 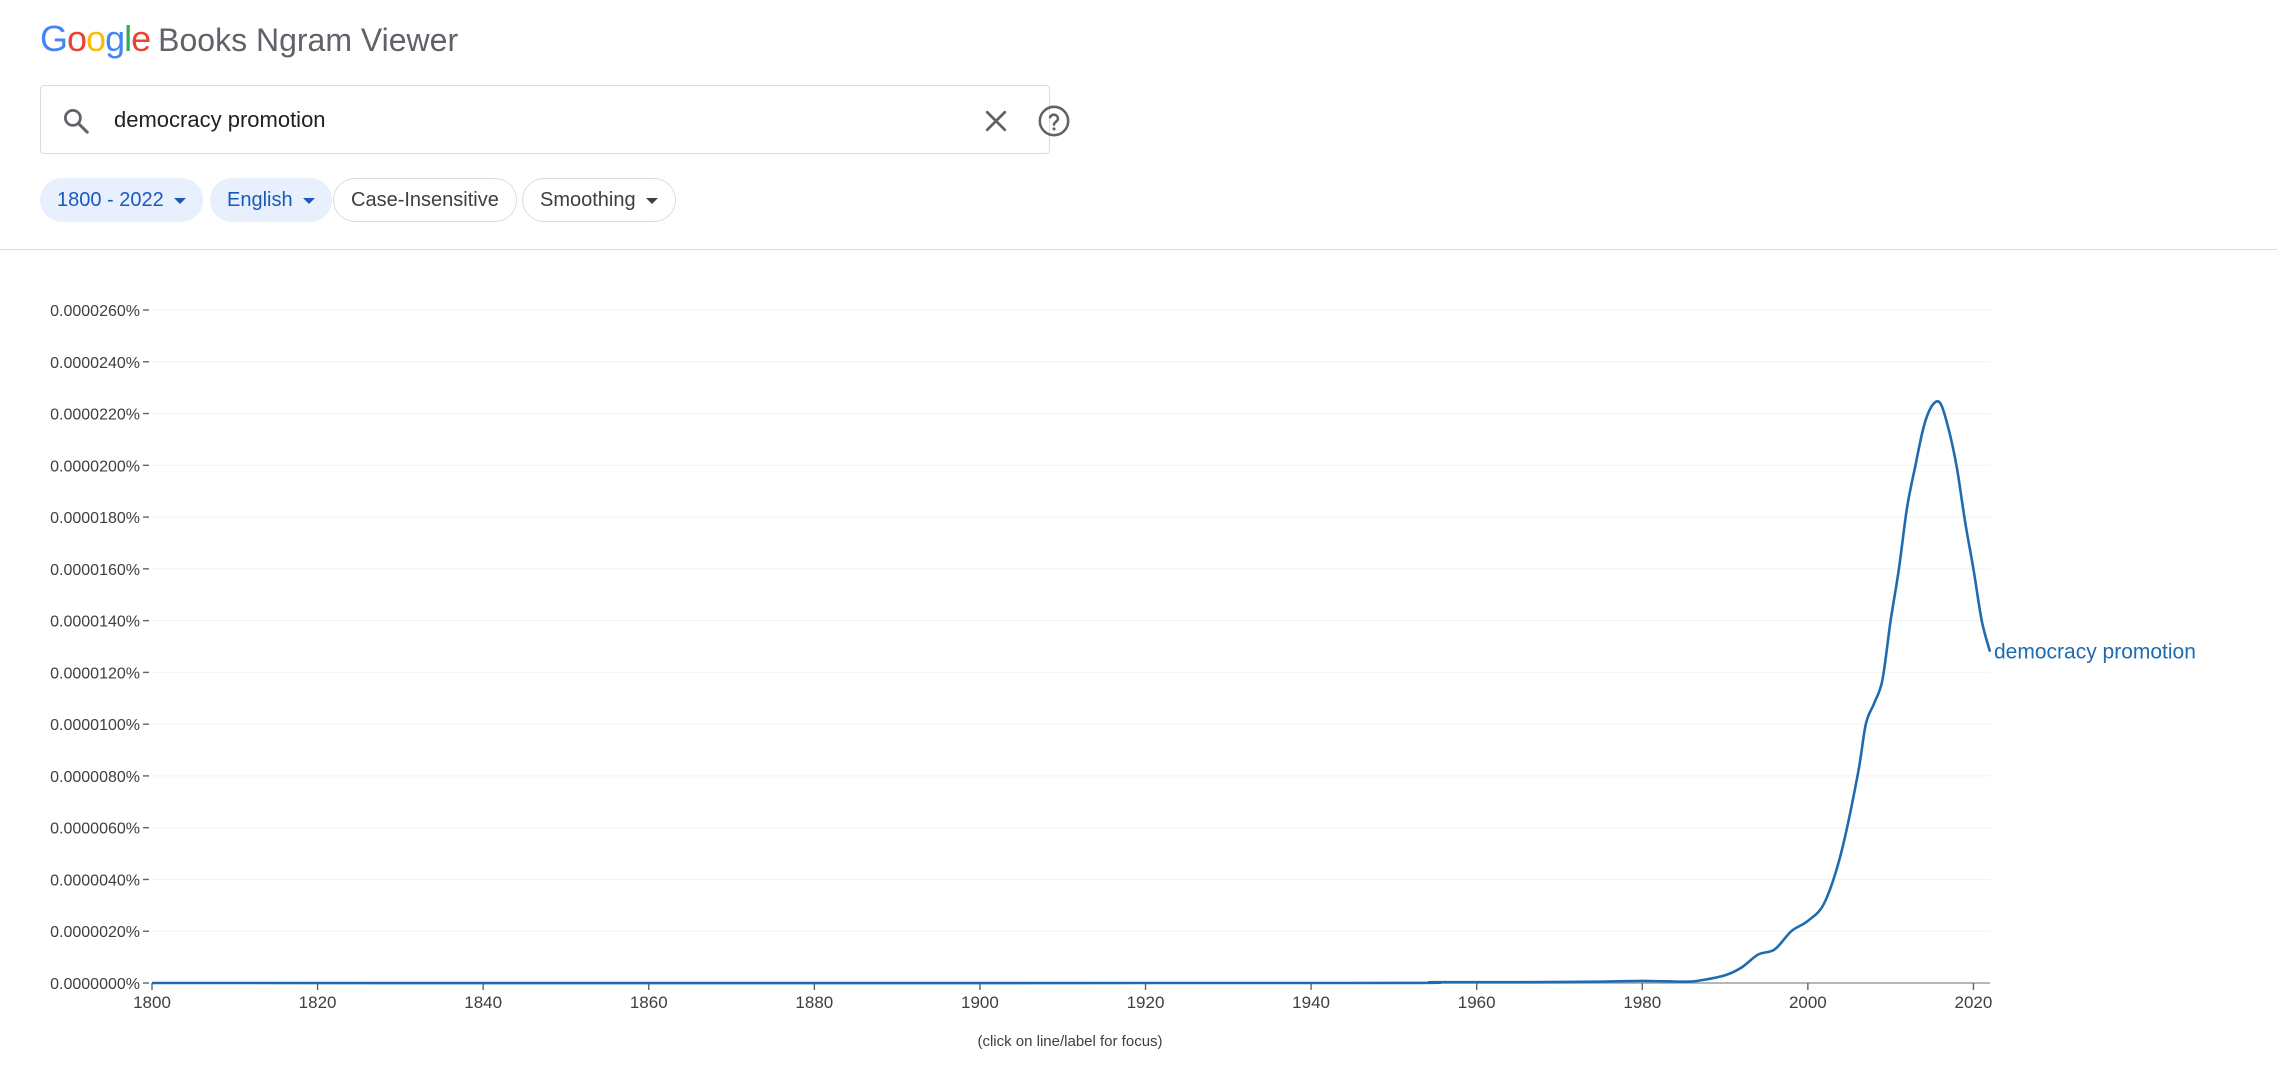 I want to click on chart-hint: (click on line/label for focus), so click(x=1070, y=1041).